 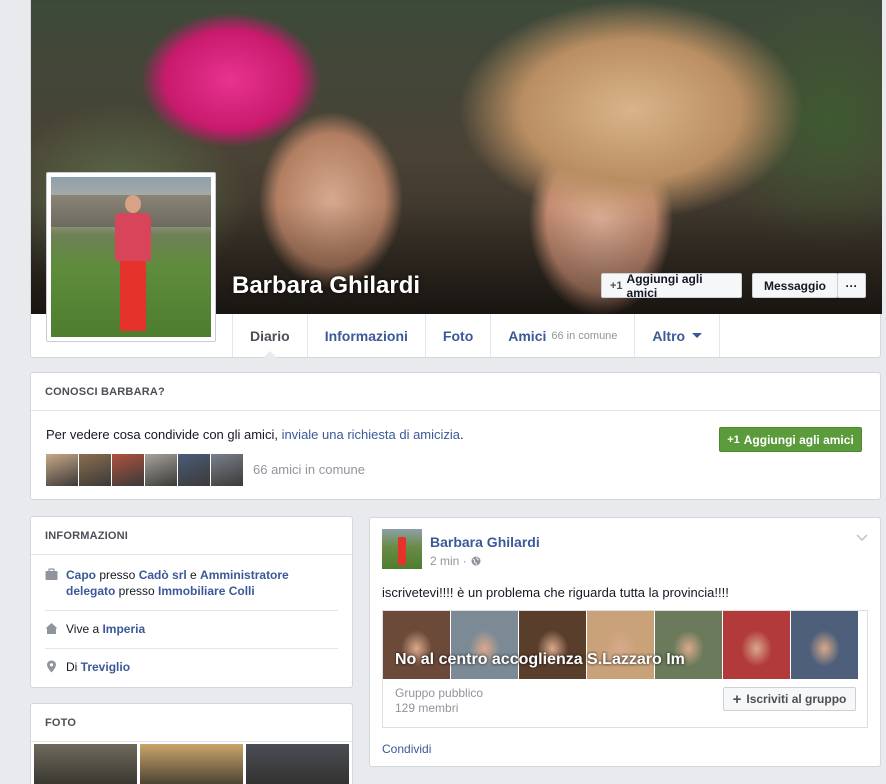 What do you see at coordinates (457, 335) in the screenshot?
I see `tab-foto: Foto` at bounding box center [457, 335].